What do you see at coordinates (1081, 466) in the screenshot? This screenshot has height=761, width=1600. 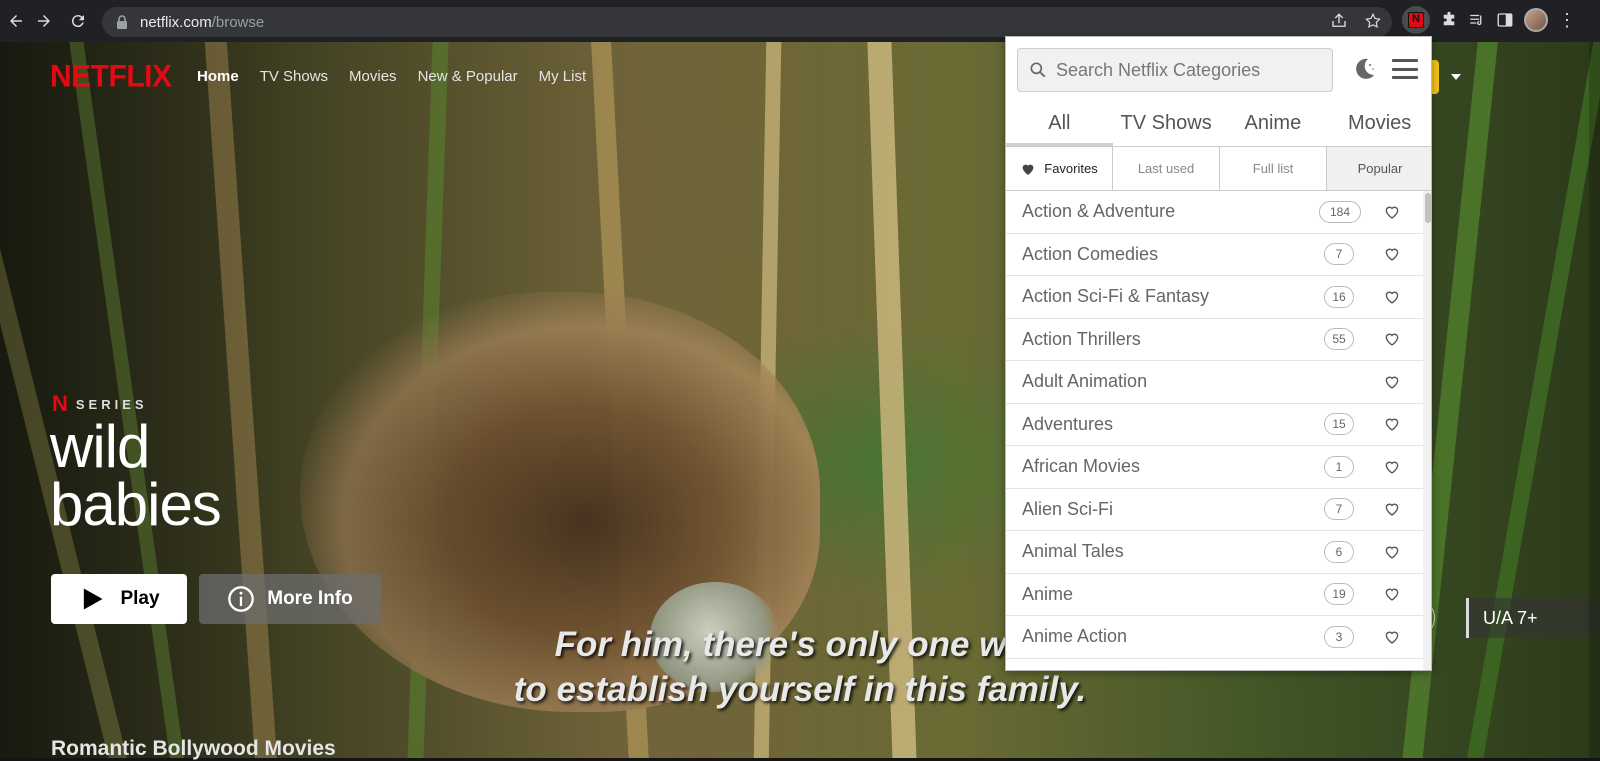 I see `category-name: African Movies` at bounding box center [1081, 466].